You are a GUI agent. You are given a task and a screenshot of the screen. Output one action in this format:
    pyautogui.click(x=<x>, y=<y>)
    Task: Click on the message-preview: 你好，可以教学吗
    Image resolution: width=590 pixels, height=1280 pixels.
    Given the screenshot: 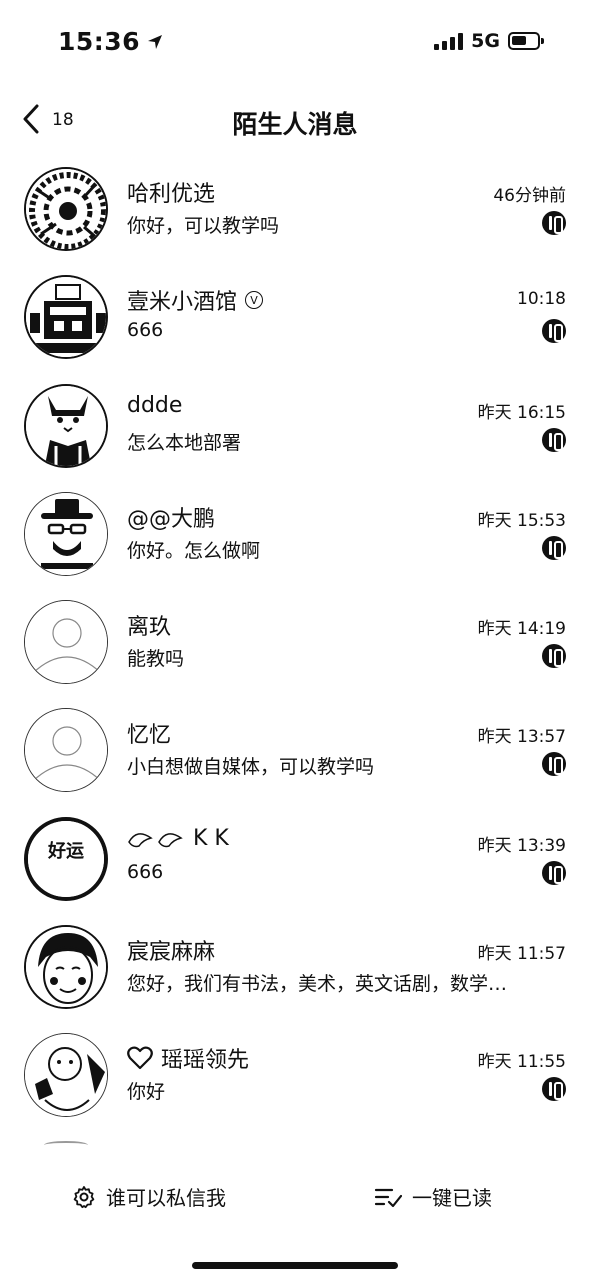 What is the action you would take?
    pyautogui.click(x=203, y=226)
    